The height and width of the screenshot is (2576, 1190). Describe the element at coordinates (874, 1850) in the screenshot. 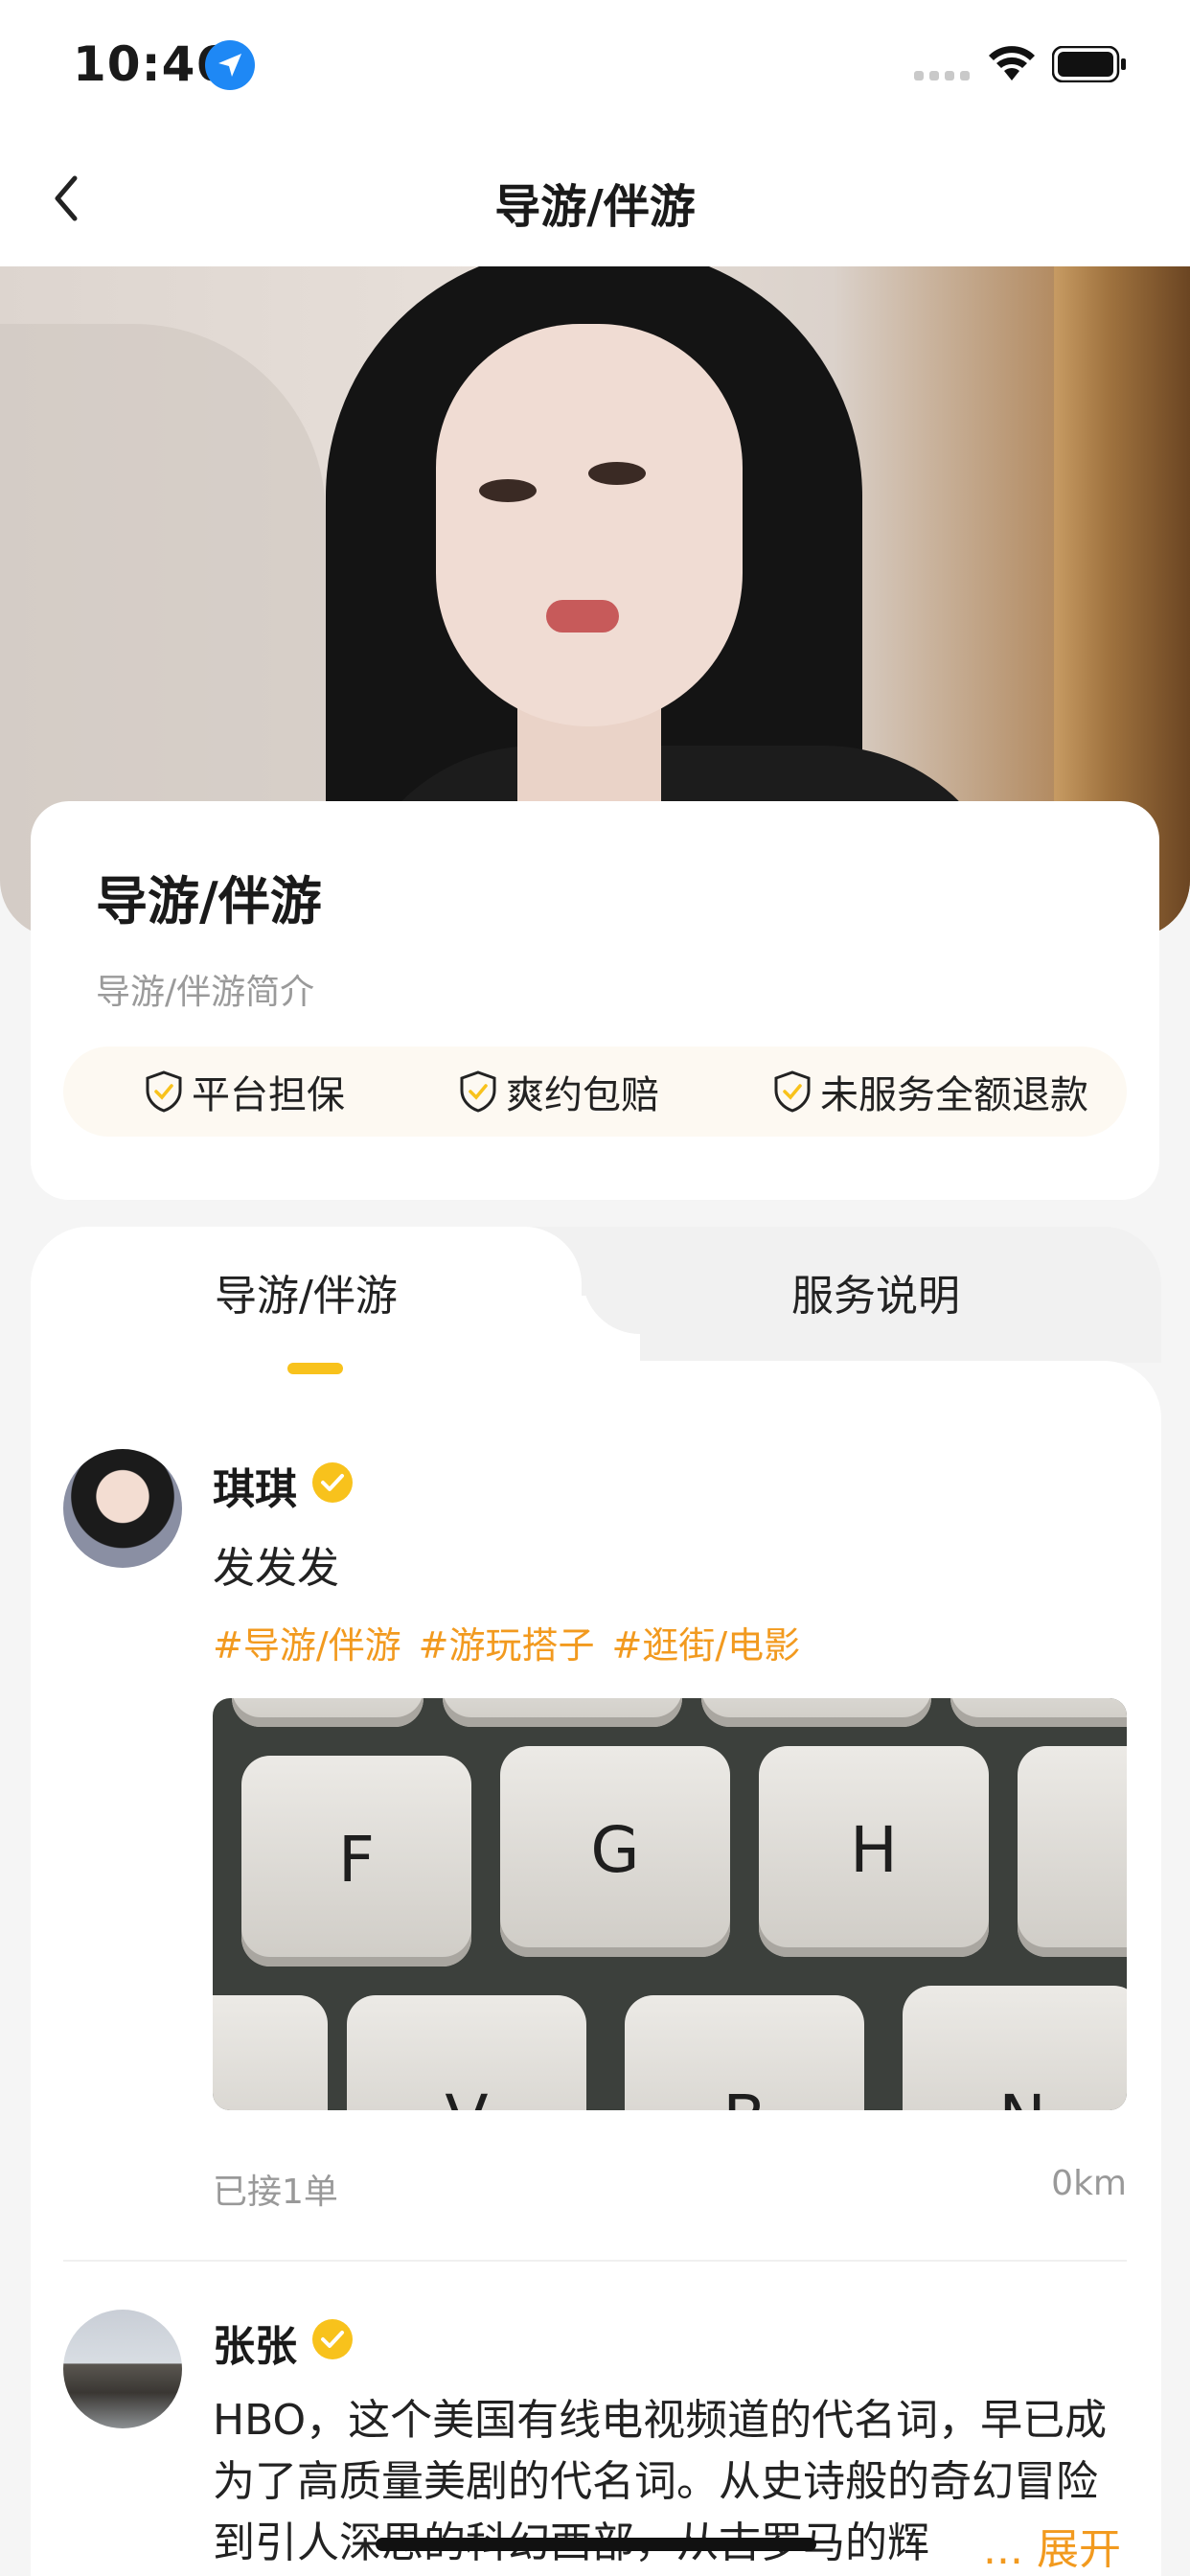

I see `key-label: H` at that location.